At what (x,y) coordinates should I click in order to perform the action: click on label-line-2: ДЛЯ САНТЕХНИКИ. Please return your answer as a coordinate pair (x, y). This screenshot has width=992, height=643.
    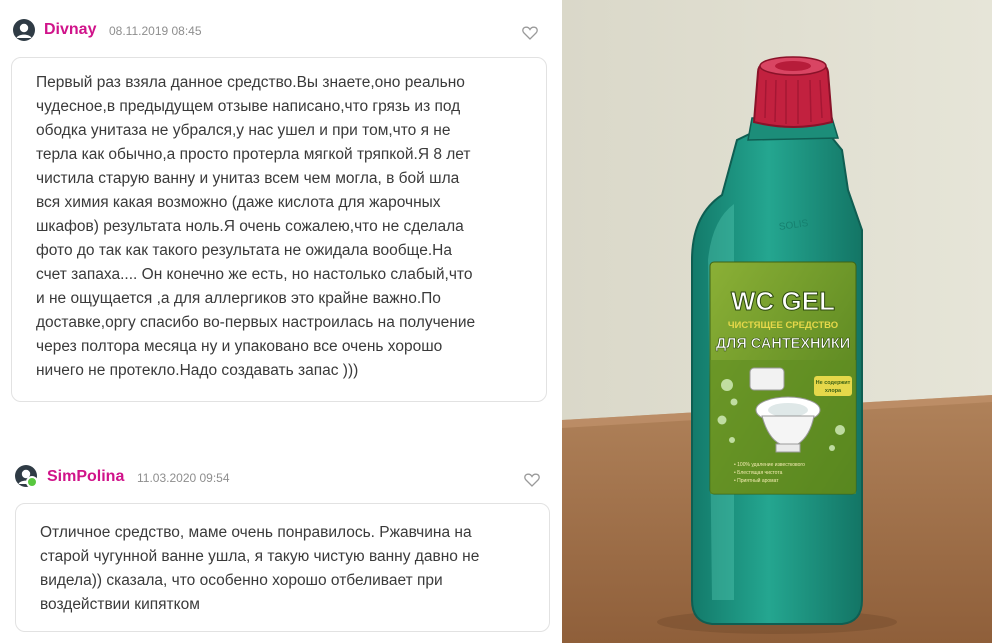
    Looking at the image, I should click on (783, 344).